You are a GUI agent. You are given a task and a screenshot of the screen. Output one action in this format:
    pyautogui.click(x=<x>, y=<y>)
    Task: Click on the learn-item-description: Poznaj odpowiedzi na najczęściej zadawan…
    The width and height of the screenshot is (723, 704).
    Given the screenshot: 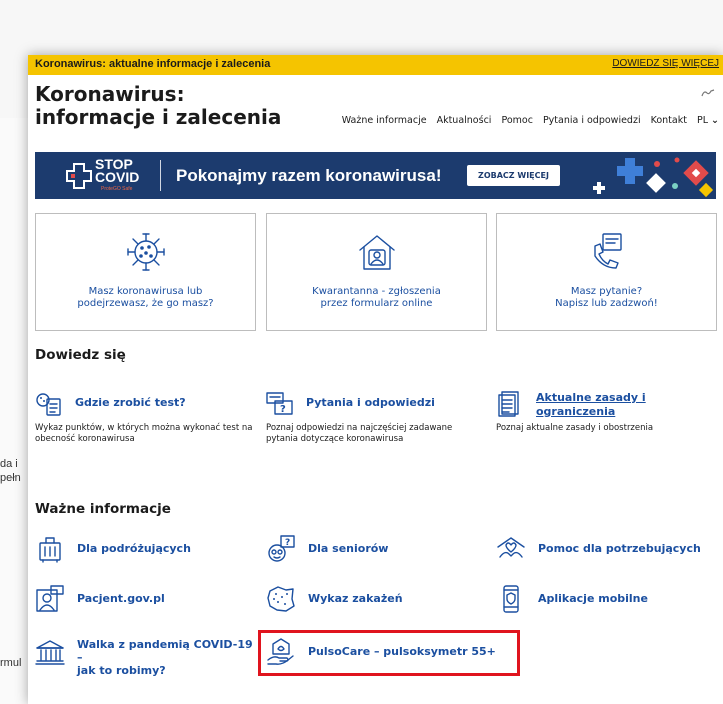 What is the action you would take?
    pyautogui.click(x=359, y=433)
    